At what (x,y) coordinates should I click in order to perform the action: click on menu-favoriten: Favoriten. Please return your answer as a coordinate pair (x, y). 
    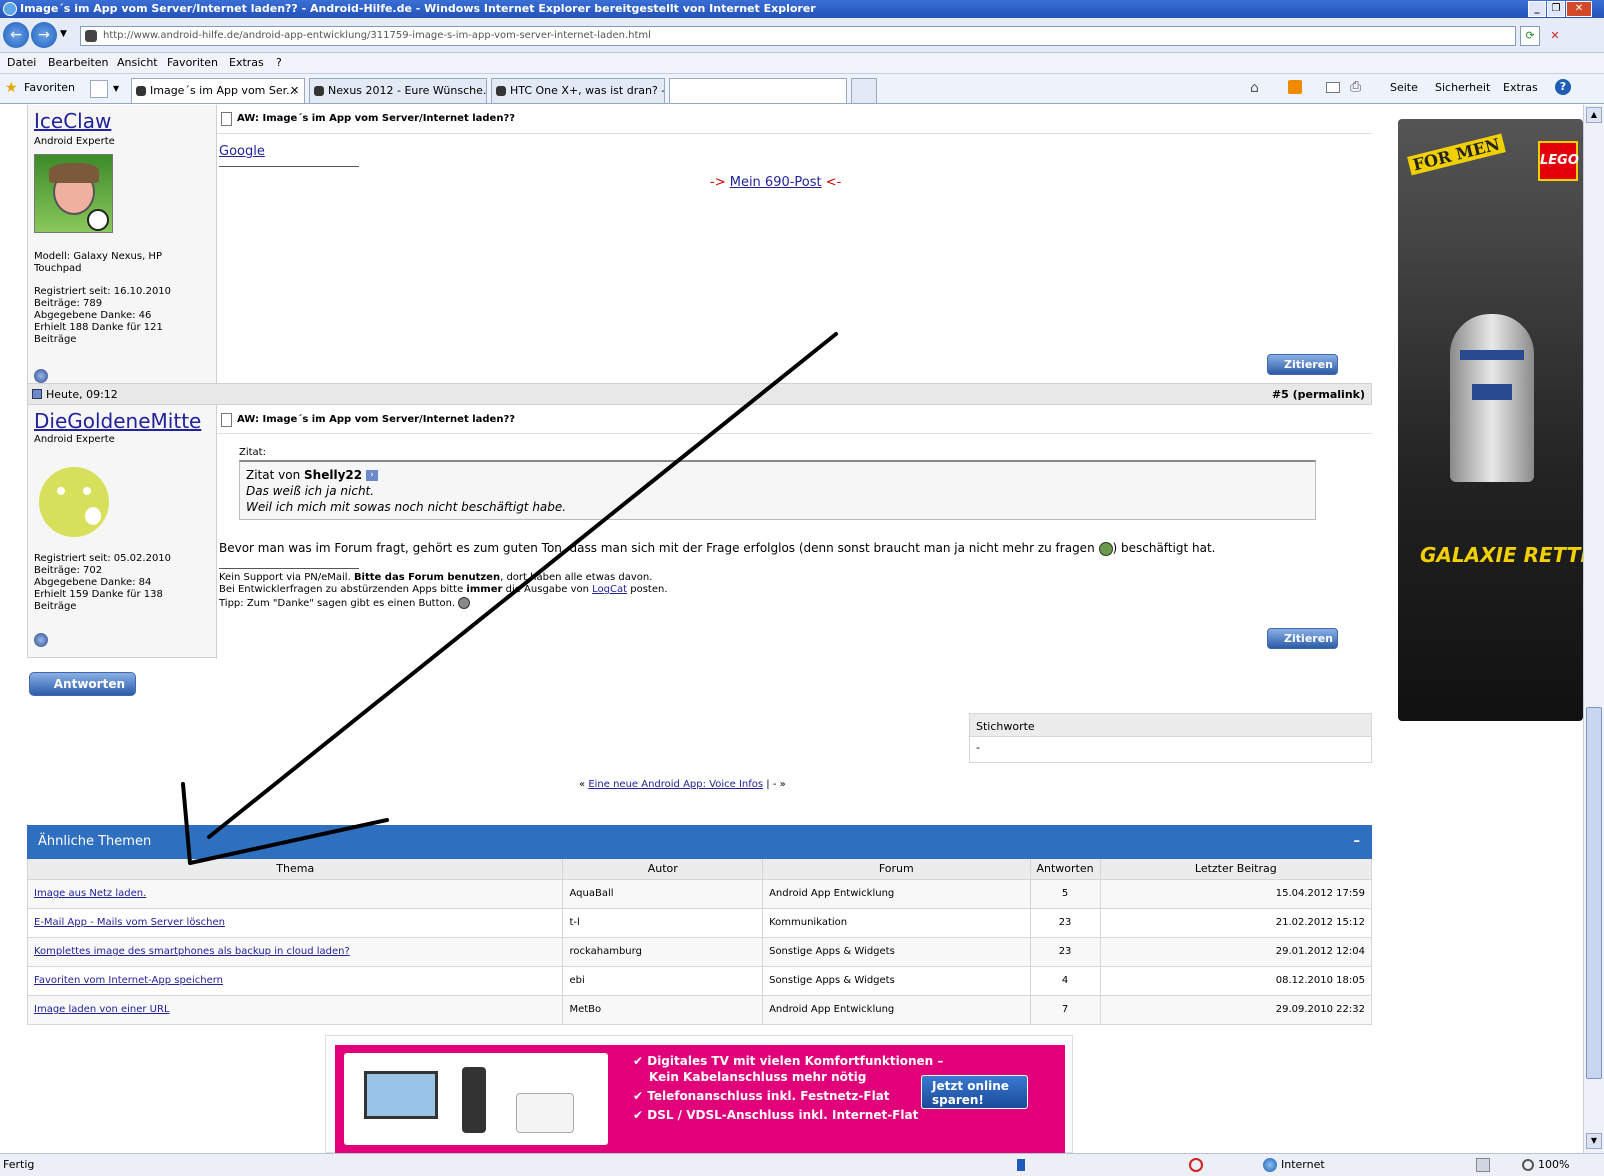
    Looking at the image, I should click on (192, 63).